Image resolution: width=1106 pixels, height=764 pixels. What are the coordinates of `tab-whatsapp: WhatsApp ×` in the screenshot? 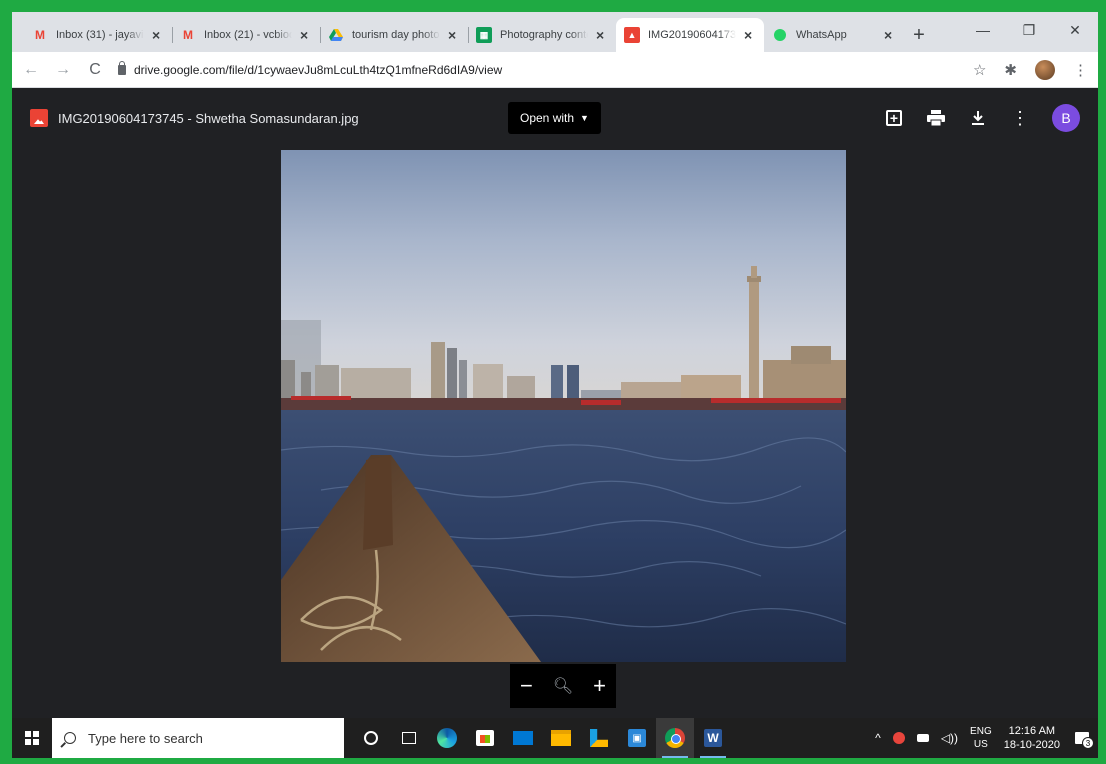 It's located at (834, 35).